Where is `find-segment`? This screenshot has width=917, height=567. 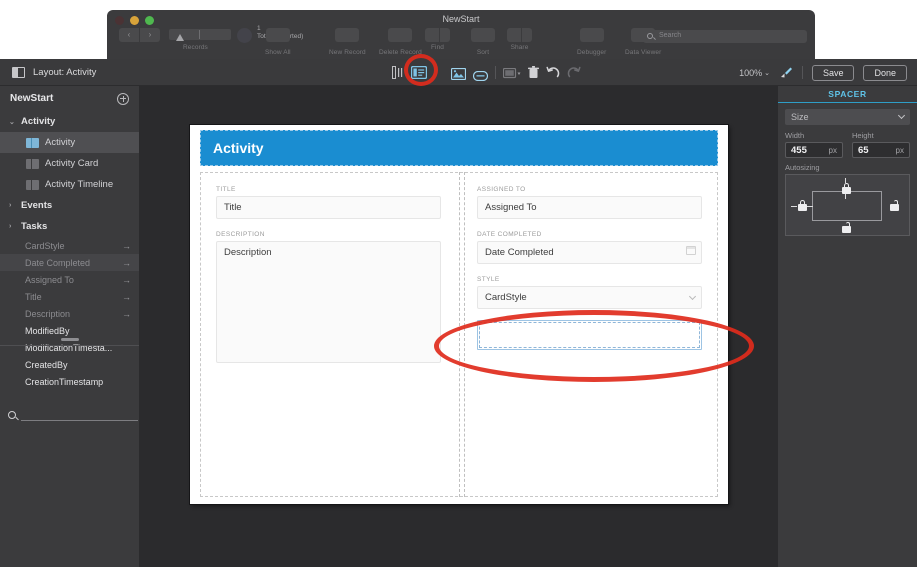 find-segment is located at coordinates (437, 35).